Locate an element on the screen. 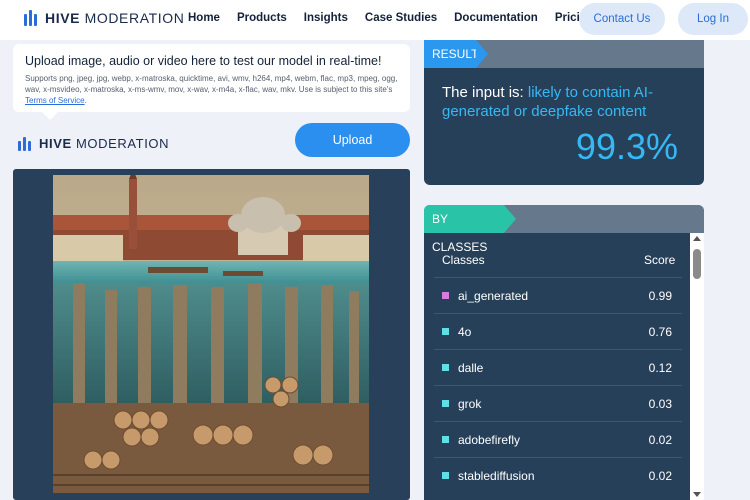  class-name: dalle is located at coordinates (471, 368).